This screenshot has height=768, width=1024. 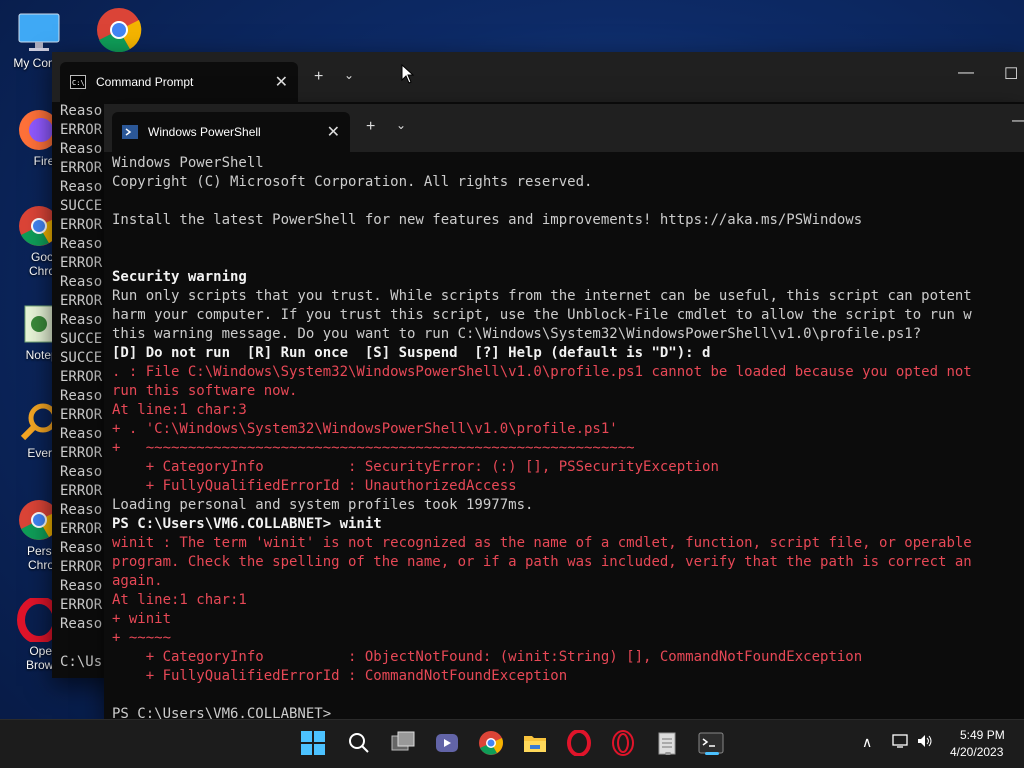 I want to click on tab-command-prompt: C:\ Command Prompt ✕, so click(x=179, y=82).